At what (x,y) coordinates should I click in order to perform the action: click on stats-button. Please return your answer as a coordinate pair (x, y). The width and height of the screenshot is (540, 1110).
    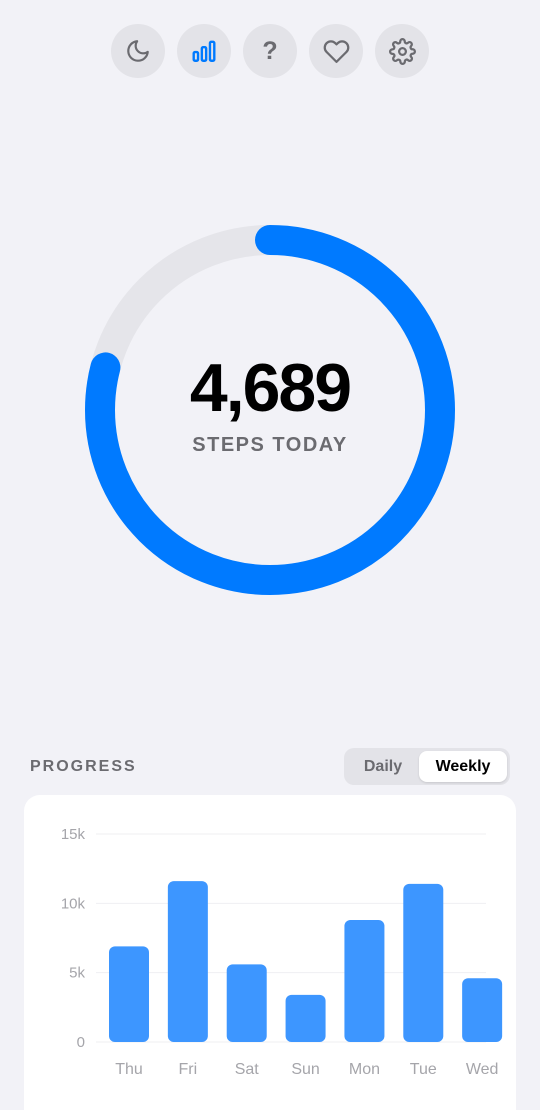
    Looking at the image, I should click on (204, 51).